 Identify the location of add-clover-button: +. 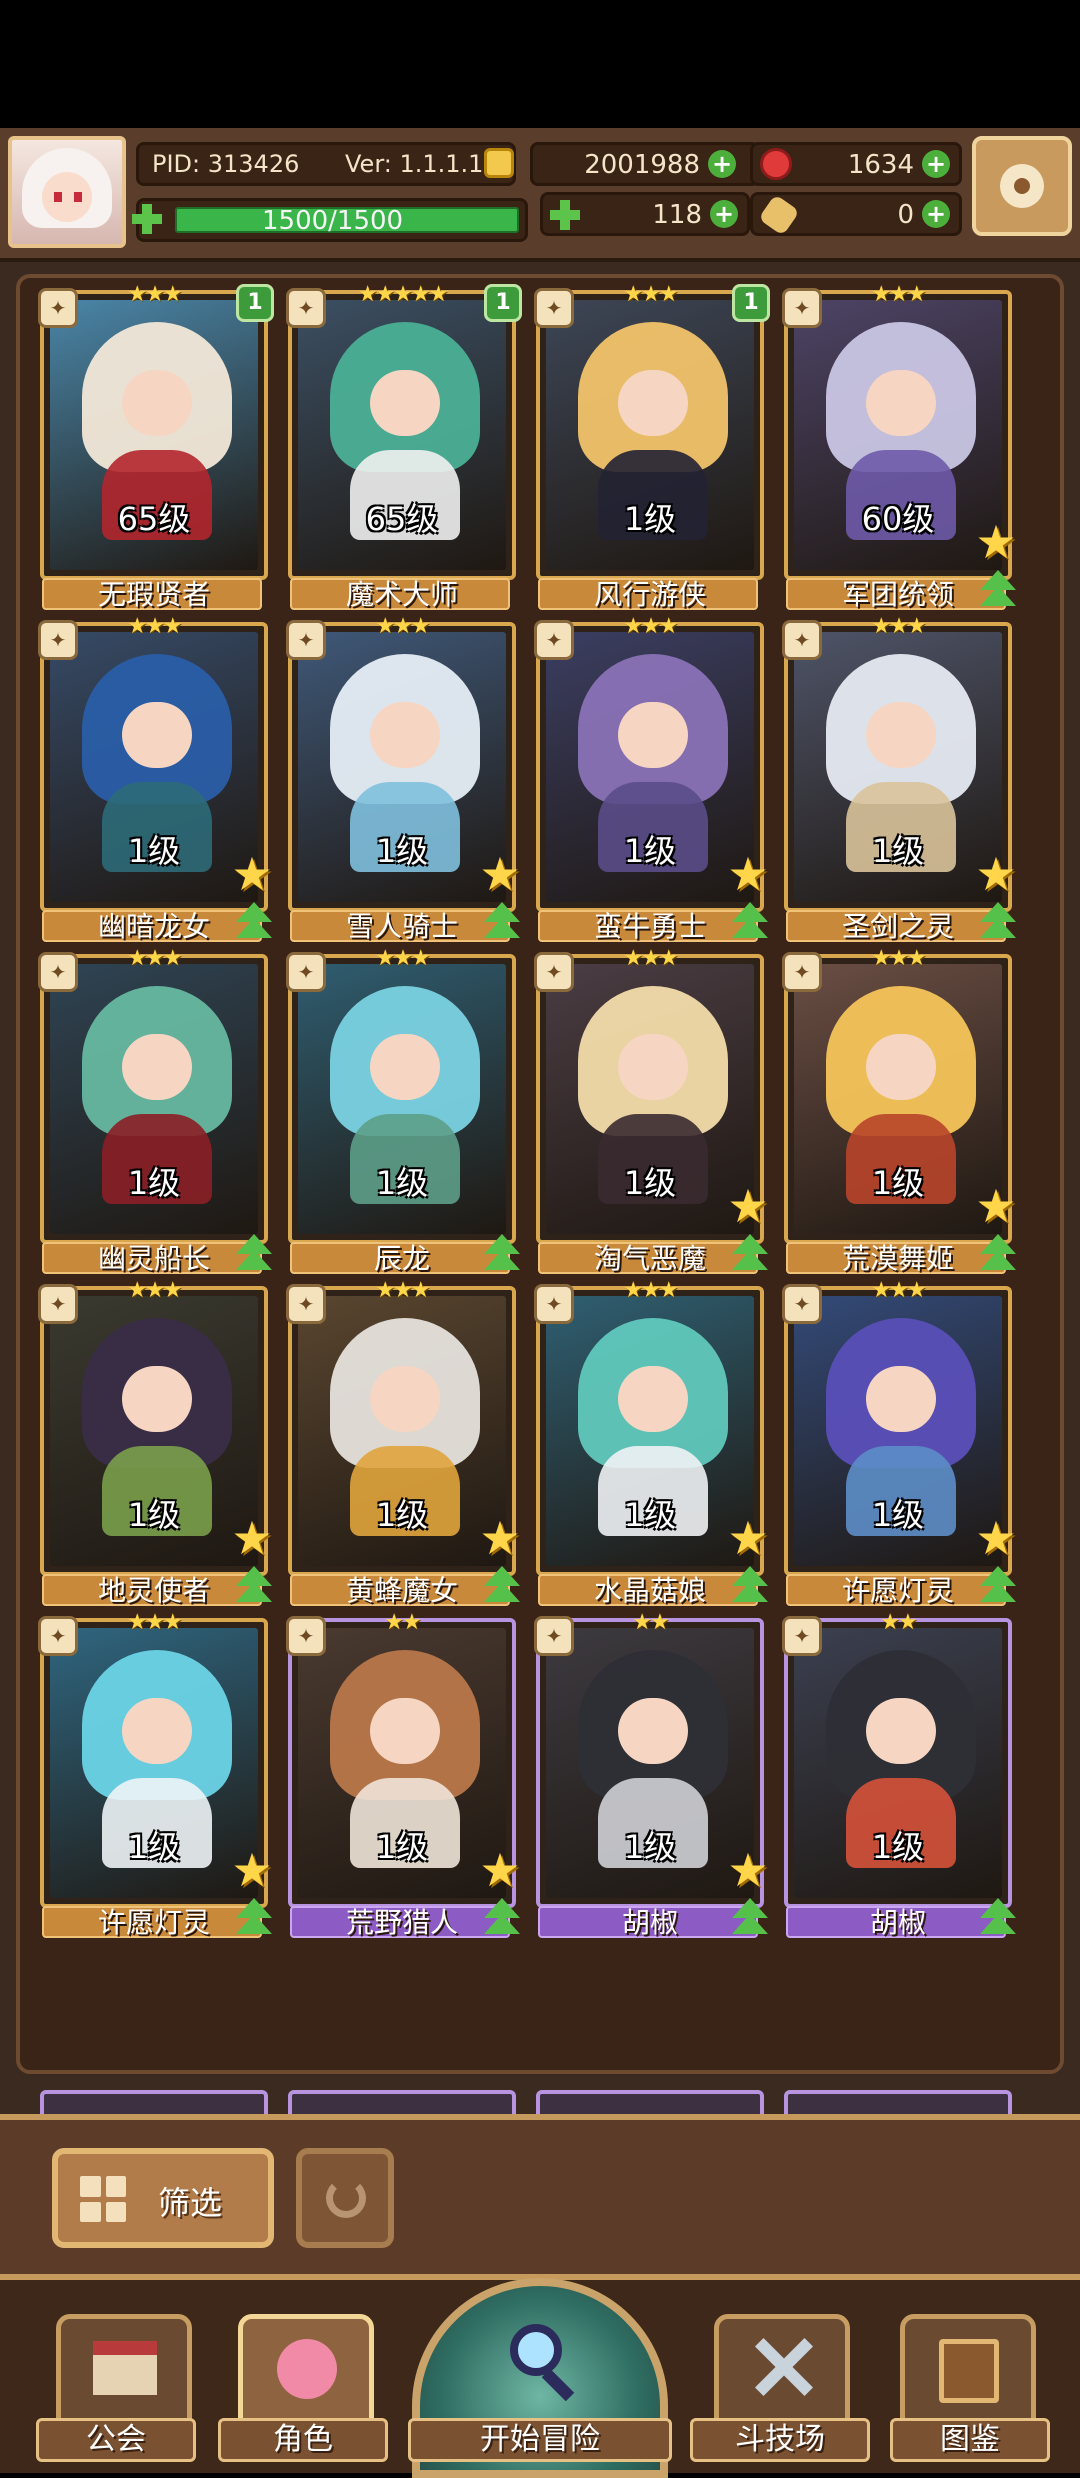
(724, 214).